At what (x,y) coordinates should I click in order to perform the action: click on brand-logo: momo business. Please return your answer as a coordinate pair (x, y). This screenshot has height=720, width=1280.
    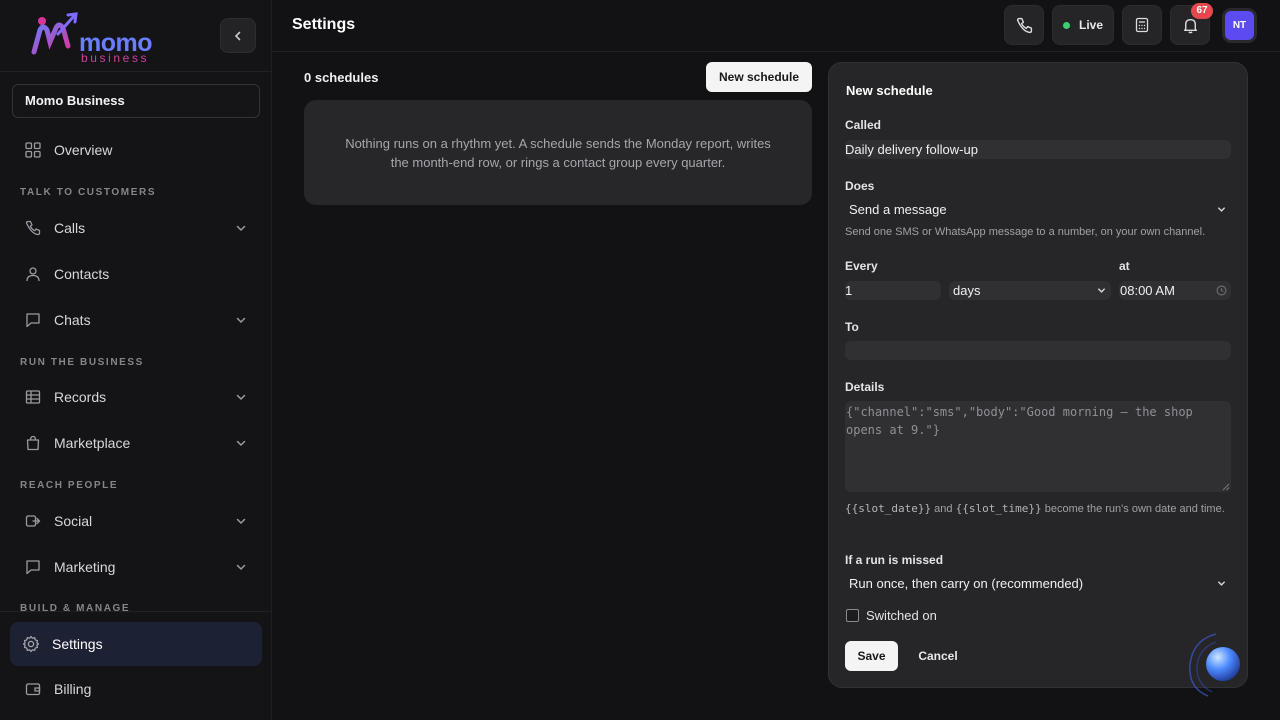
    Looking at the image, I should click on (95, 38).